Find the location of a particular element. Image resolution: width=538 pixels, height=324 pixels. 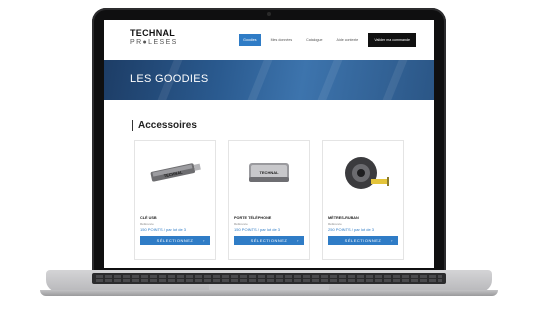

section-title: Accessoires is located at coordinates (164, 125).